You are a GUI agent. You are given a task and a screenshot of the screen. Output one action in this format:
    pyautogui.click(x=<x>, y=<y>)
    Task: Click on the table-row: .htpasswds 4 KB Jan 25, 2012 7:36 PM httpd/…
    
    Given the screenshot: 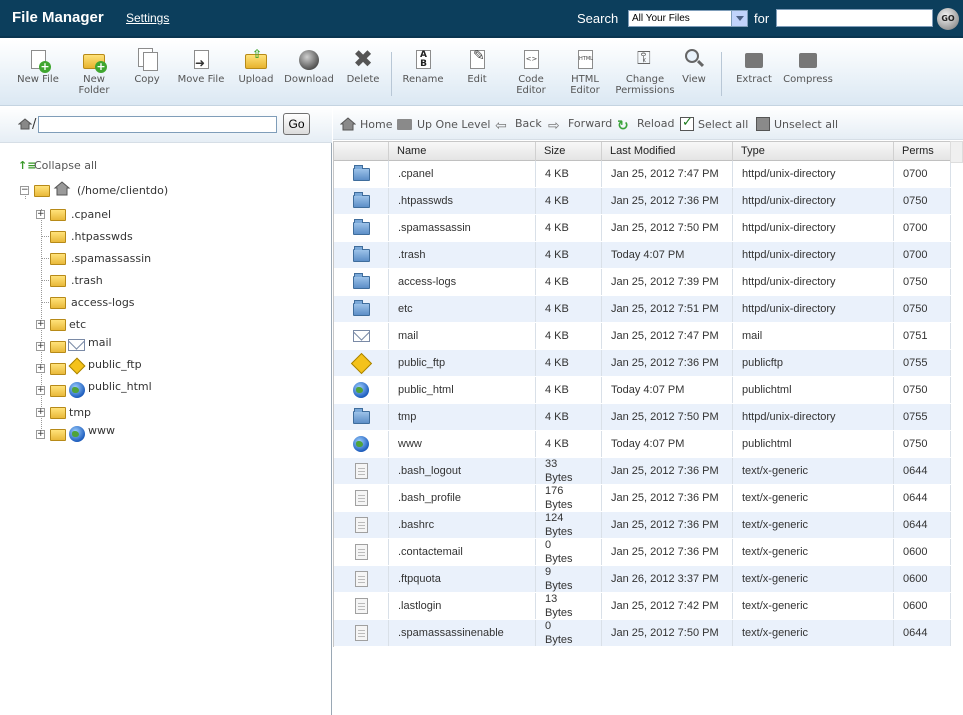 What is the action you would take?
    pyautogui.click(x=642, y=201)
    